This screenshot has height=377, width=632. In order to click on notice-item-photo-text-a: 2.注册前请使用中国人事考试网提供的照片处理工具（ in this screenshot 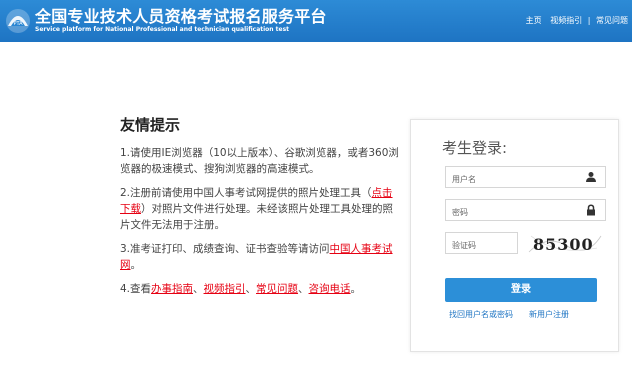, I will do `click(246, 193)`.